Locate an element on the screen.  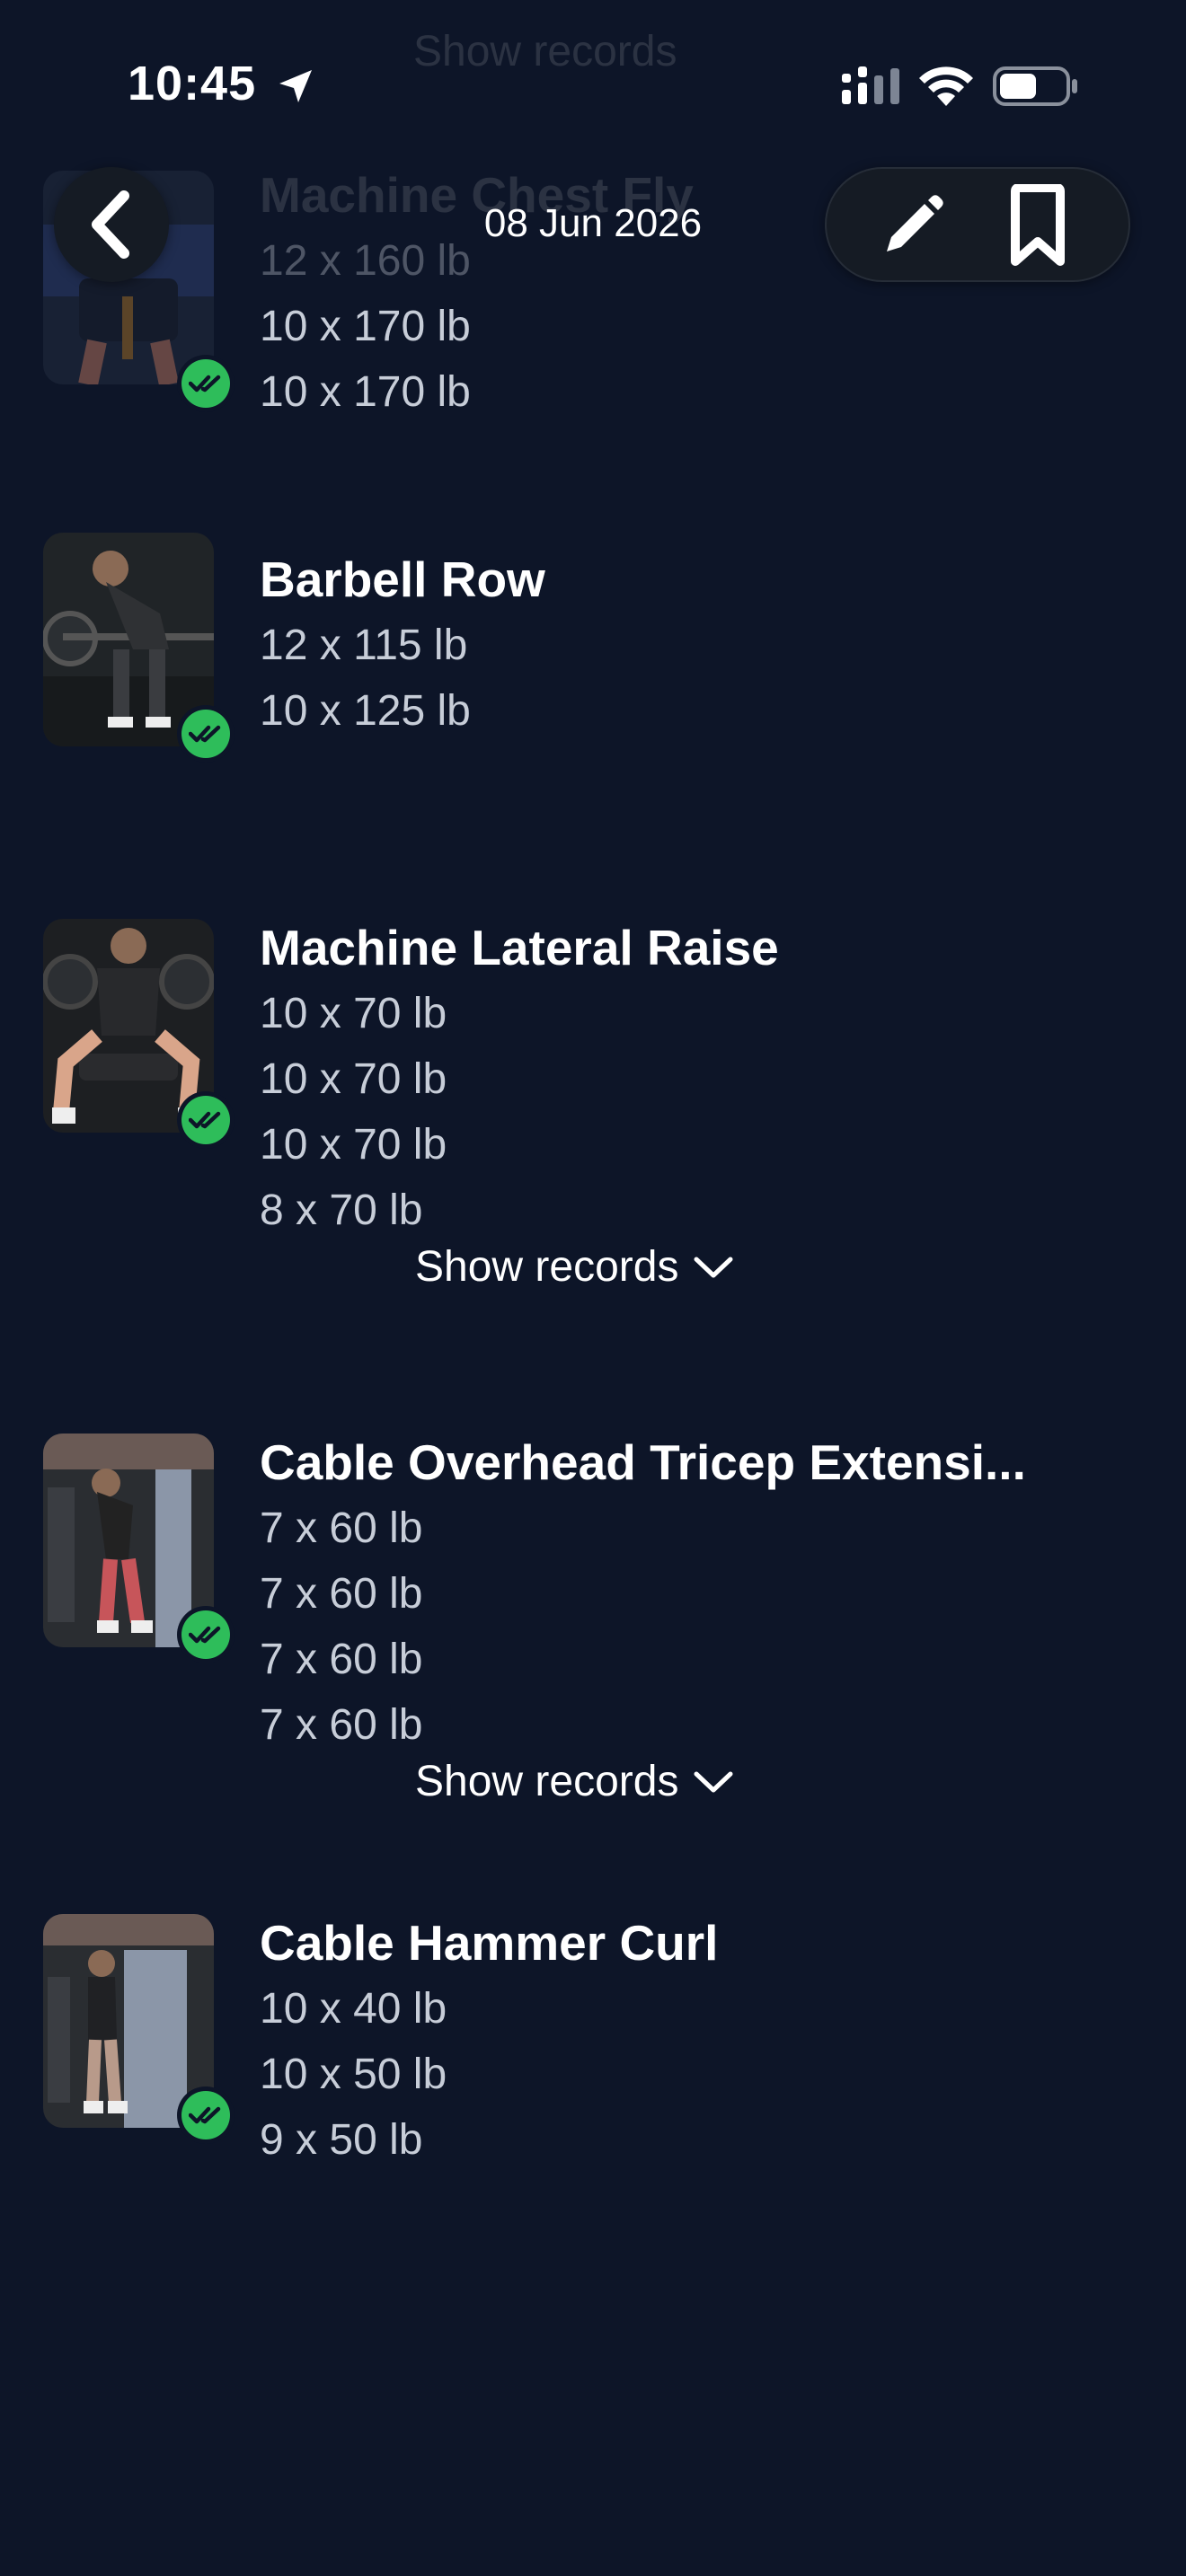
set-list: 10 x 40 lb 10 x 50 lb 9 x 50 lb is located at coordinates (353, 2074).